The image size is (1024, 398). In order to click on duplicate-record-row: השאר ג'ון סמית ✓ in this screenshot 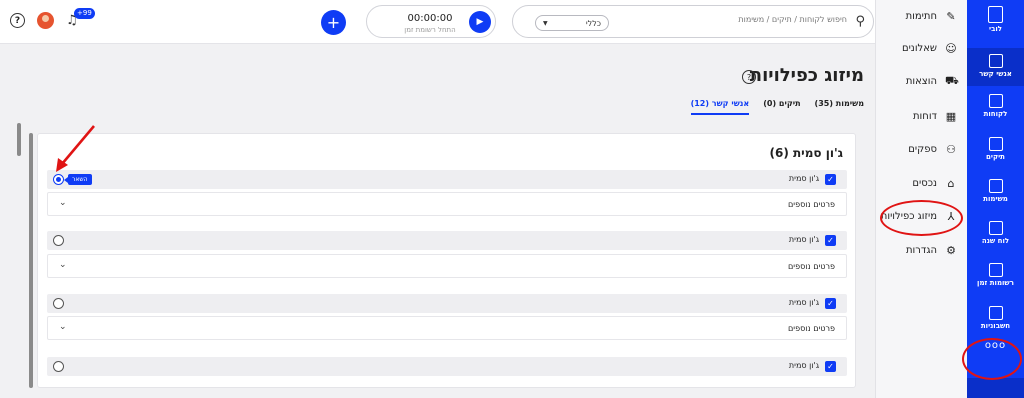, I will do `click(447, 179)`.